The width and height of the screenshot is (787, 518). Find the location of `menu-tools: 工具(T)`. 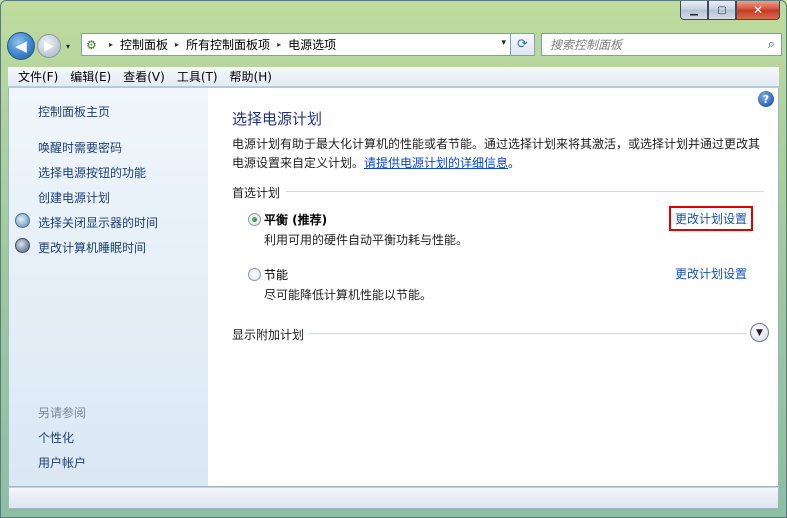

menu-tools: 工具(T) is located at coordinates (197, 77).